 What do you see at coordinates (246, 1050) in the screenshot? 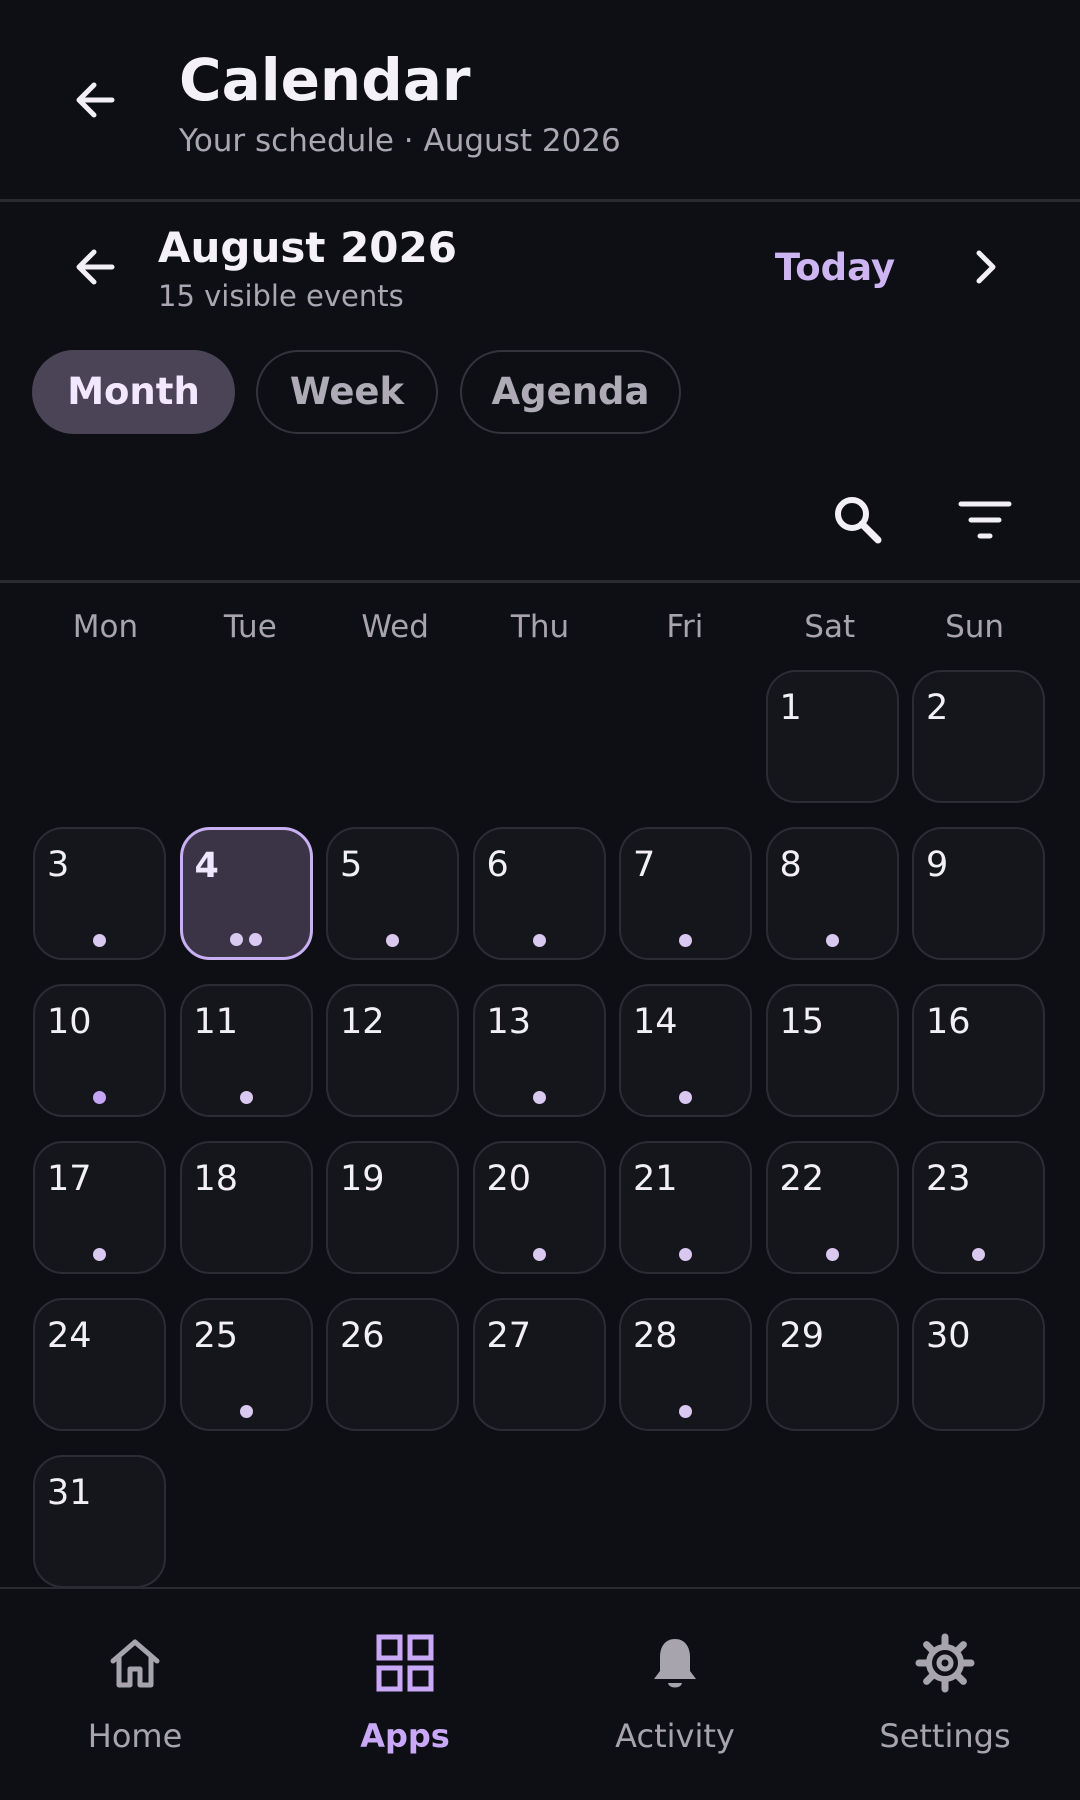
I see `day-cell: 11` at bounding box center [246, 1050].